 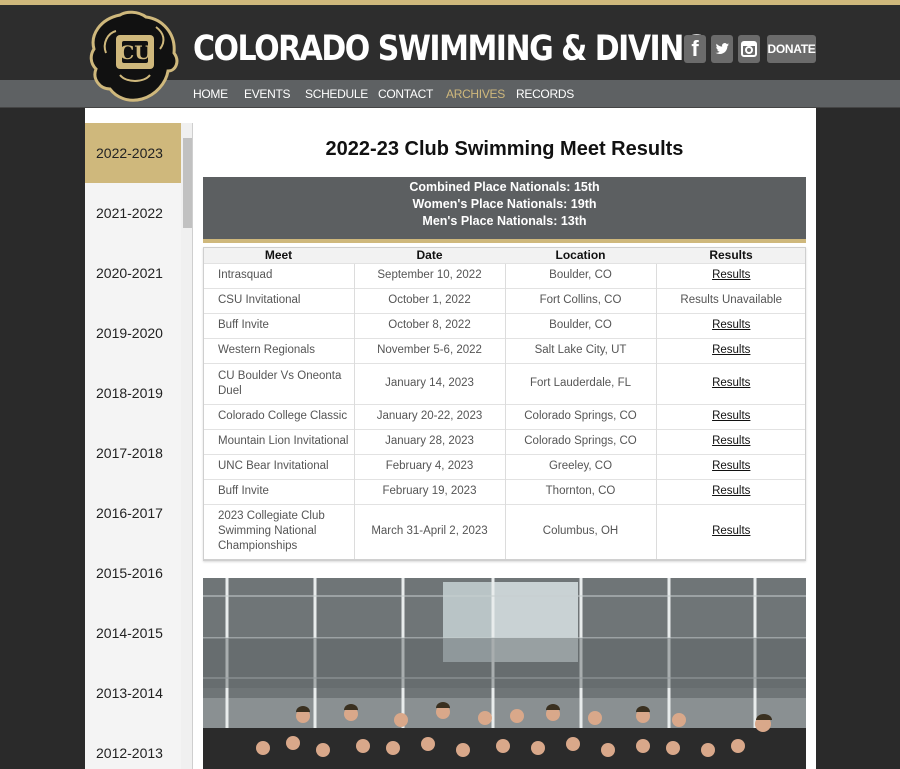 What do you see at coordinates (278, 300) in the screenshot?
I see `meet-name: CSU Invitational` at bounding box center [278, 300].